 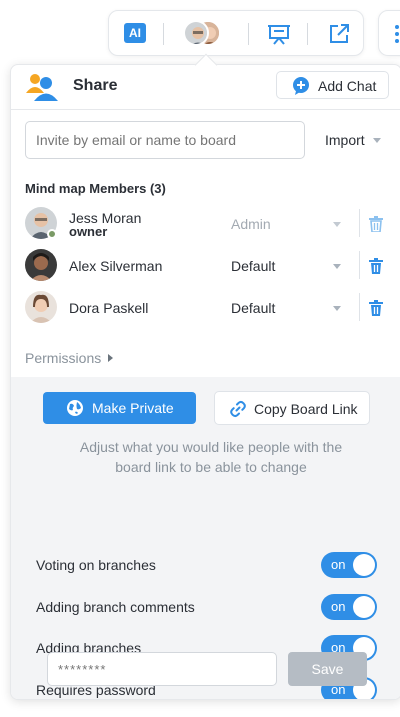 What do you see at coordinates (116, 266) in the screenshot?
I see `member-name: Alex Silverman` at bounding box center [116, 266].